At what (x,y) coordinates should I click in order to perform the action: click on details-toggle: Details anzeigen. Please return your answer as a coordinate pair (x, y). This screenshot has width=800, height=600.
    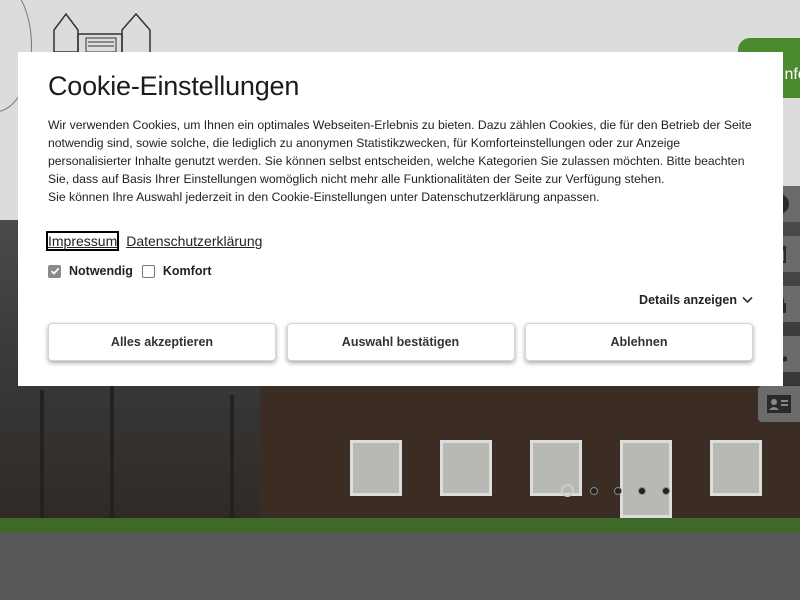
    Looking at the image, I should click on (696, 300).